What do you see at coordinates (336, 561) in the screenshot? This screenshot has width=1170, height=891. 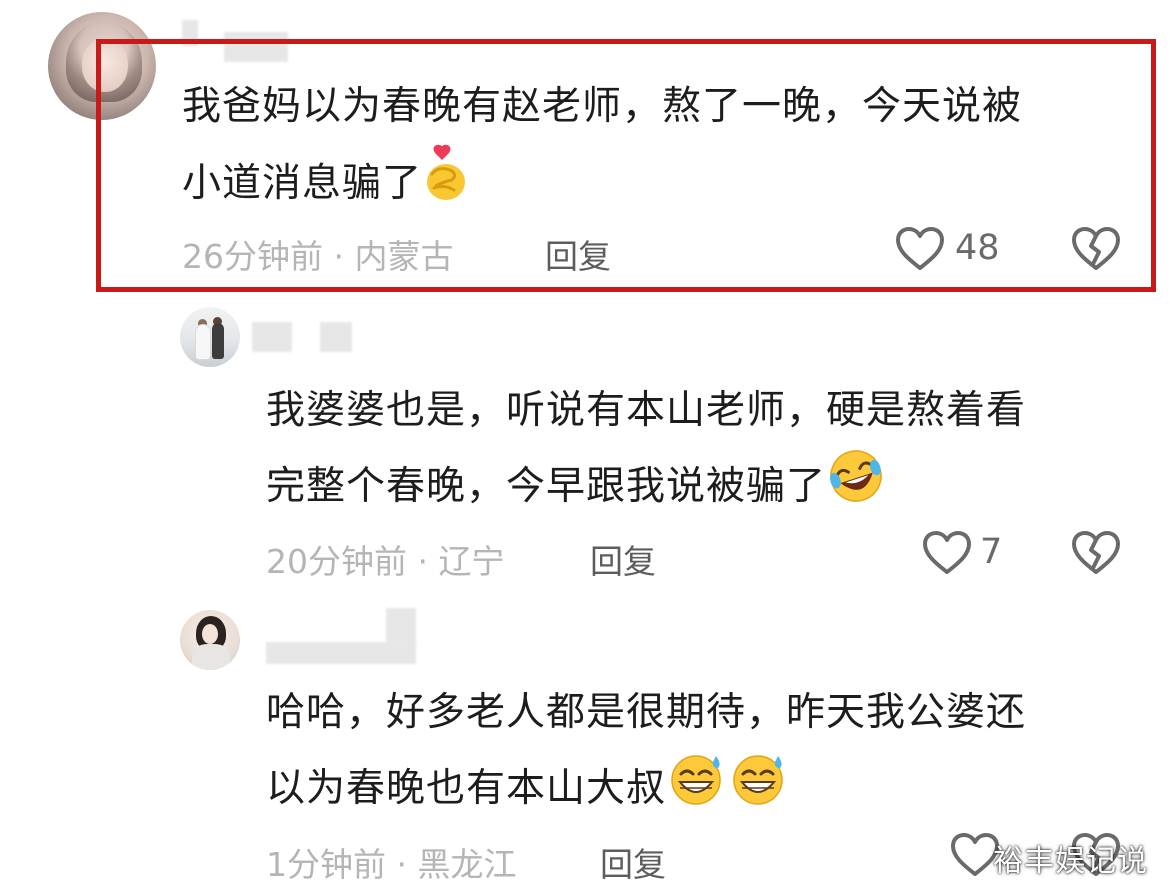 I see `comment-time: 20分钟前` at bounding box center [336, 561].